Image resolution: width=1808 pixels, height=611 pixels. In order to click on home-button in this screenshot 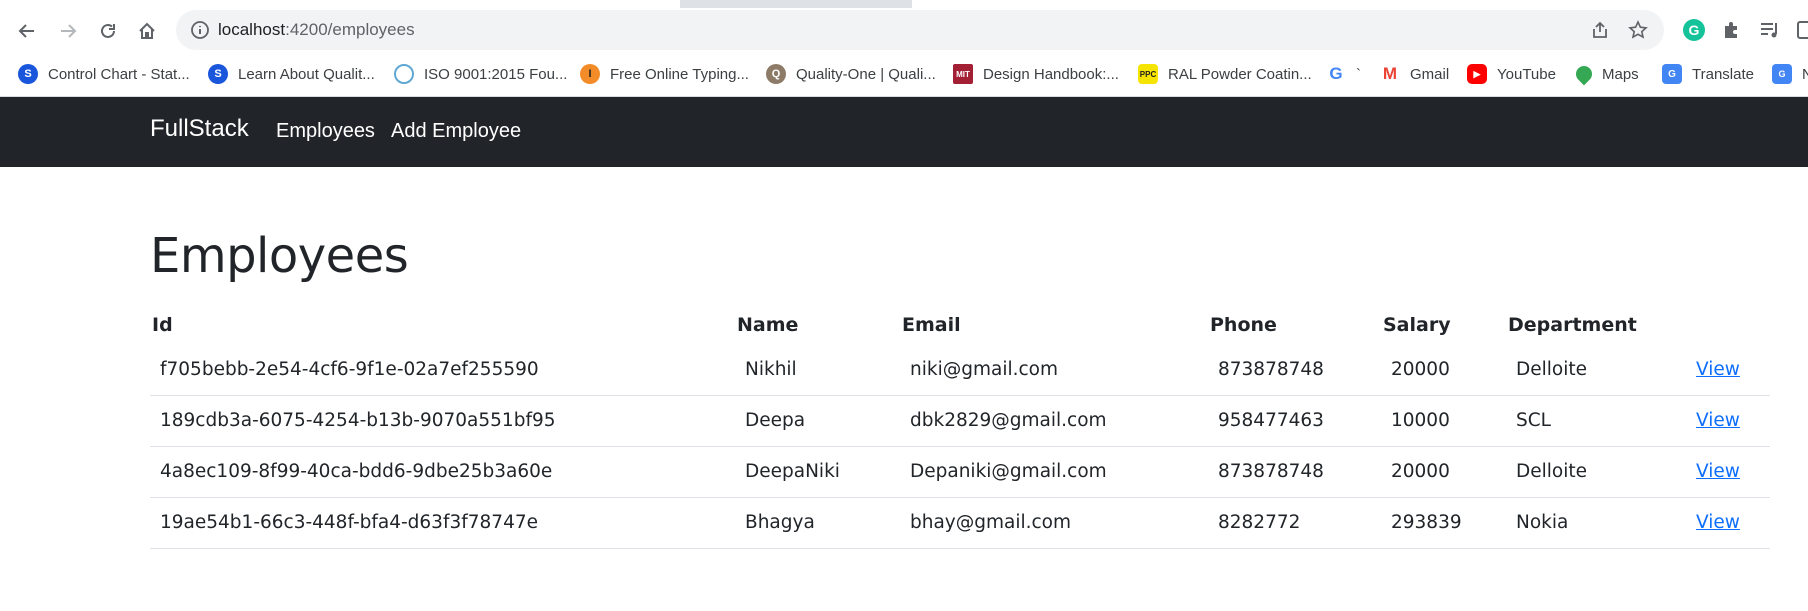, I will do `click(147, 31)`.